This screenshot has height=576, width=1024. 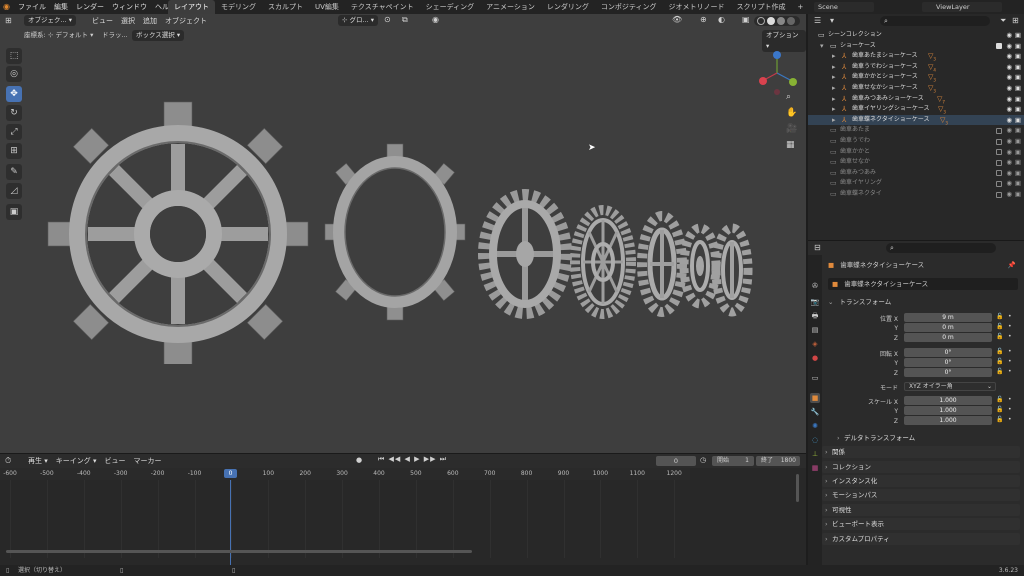 I want to click on properties-editor-icon: ⊟, so click(x=817, y=247).